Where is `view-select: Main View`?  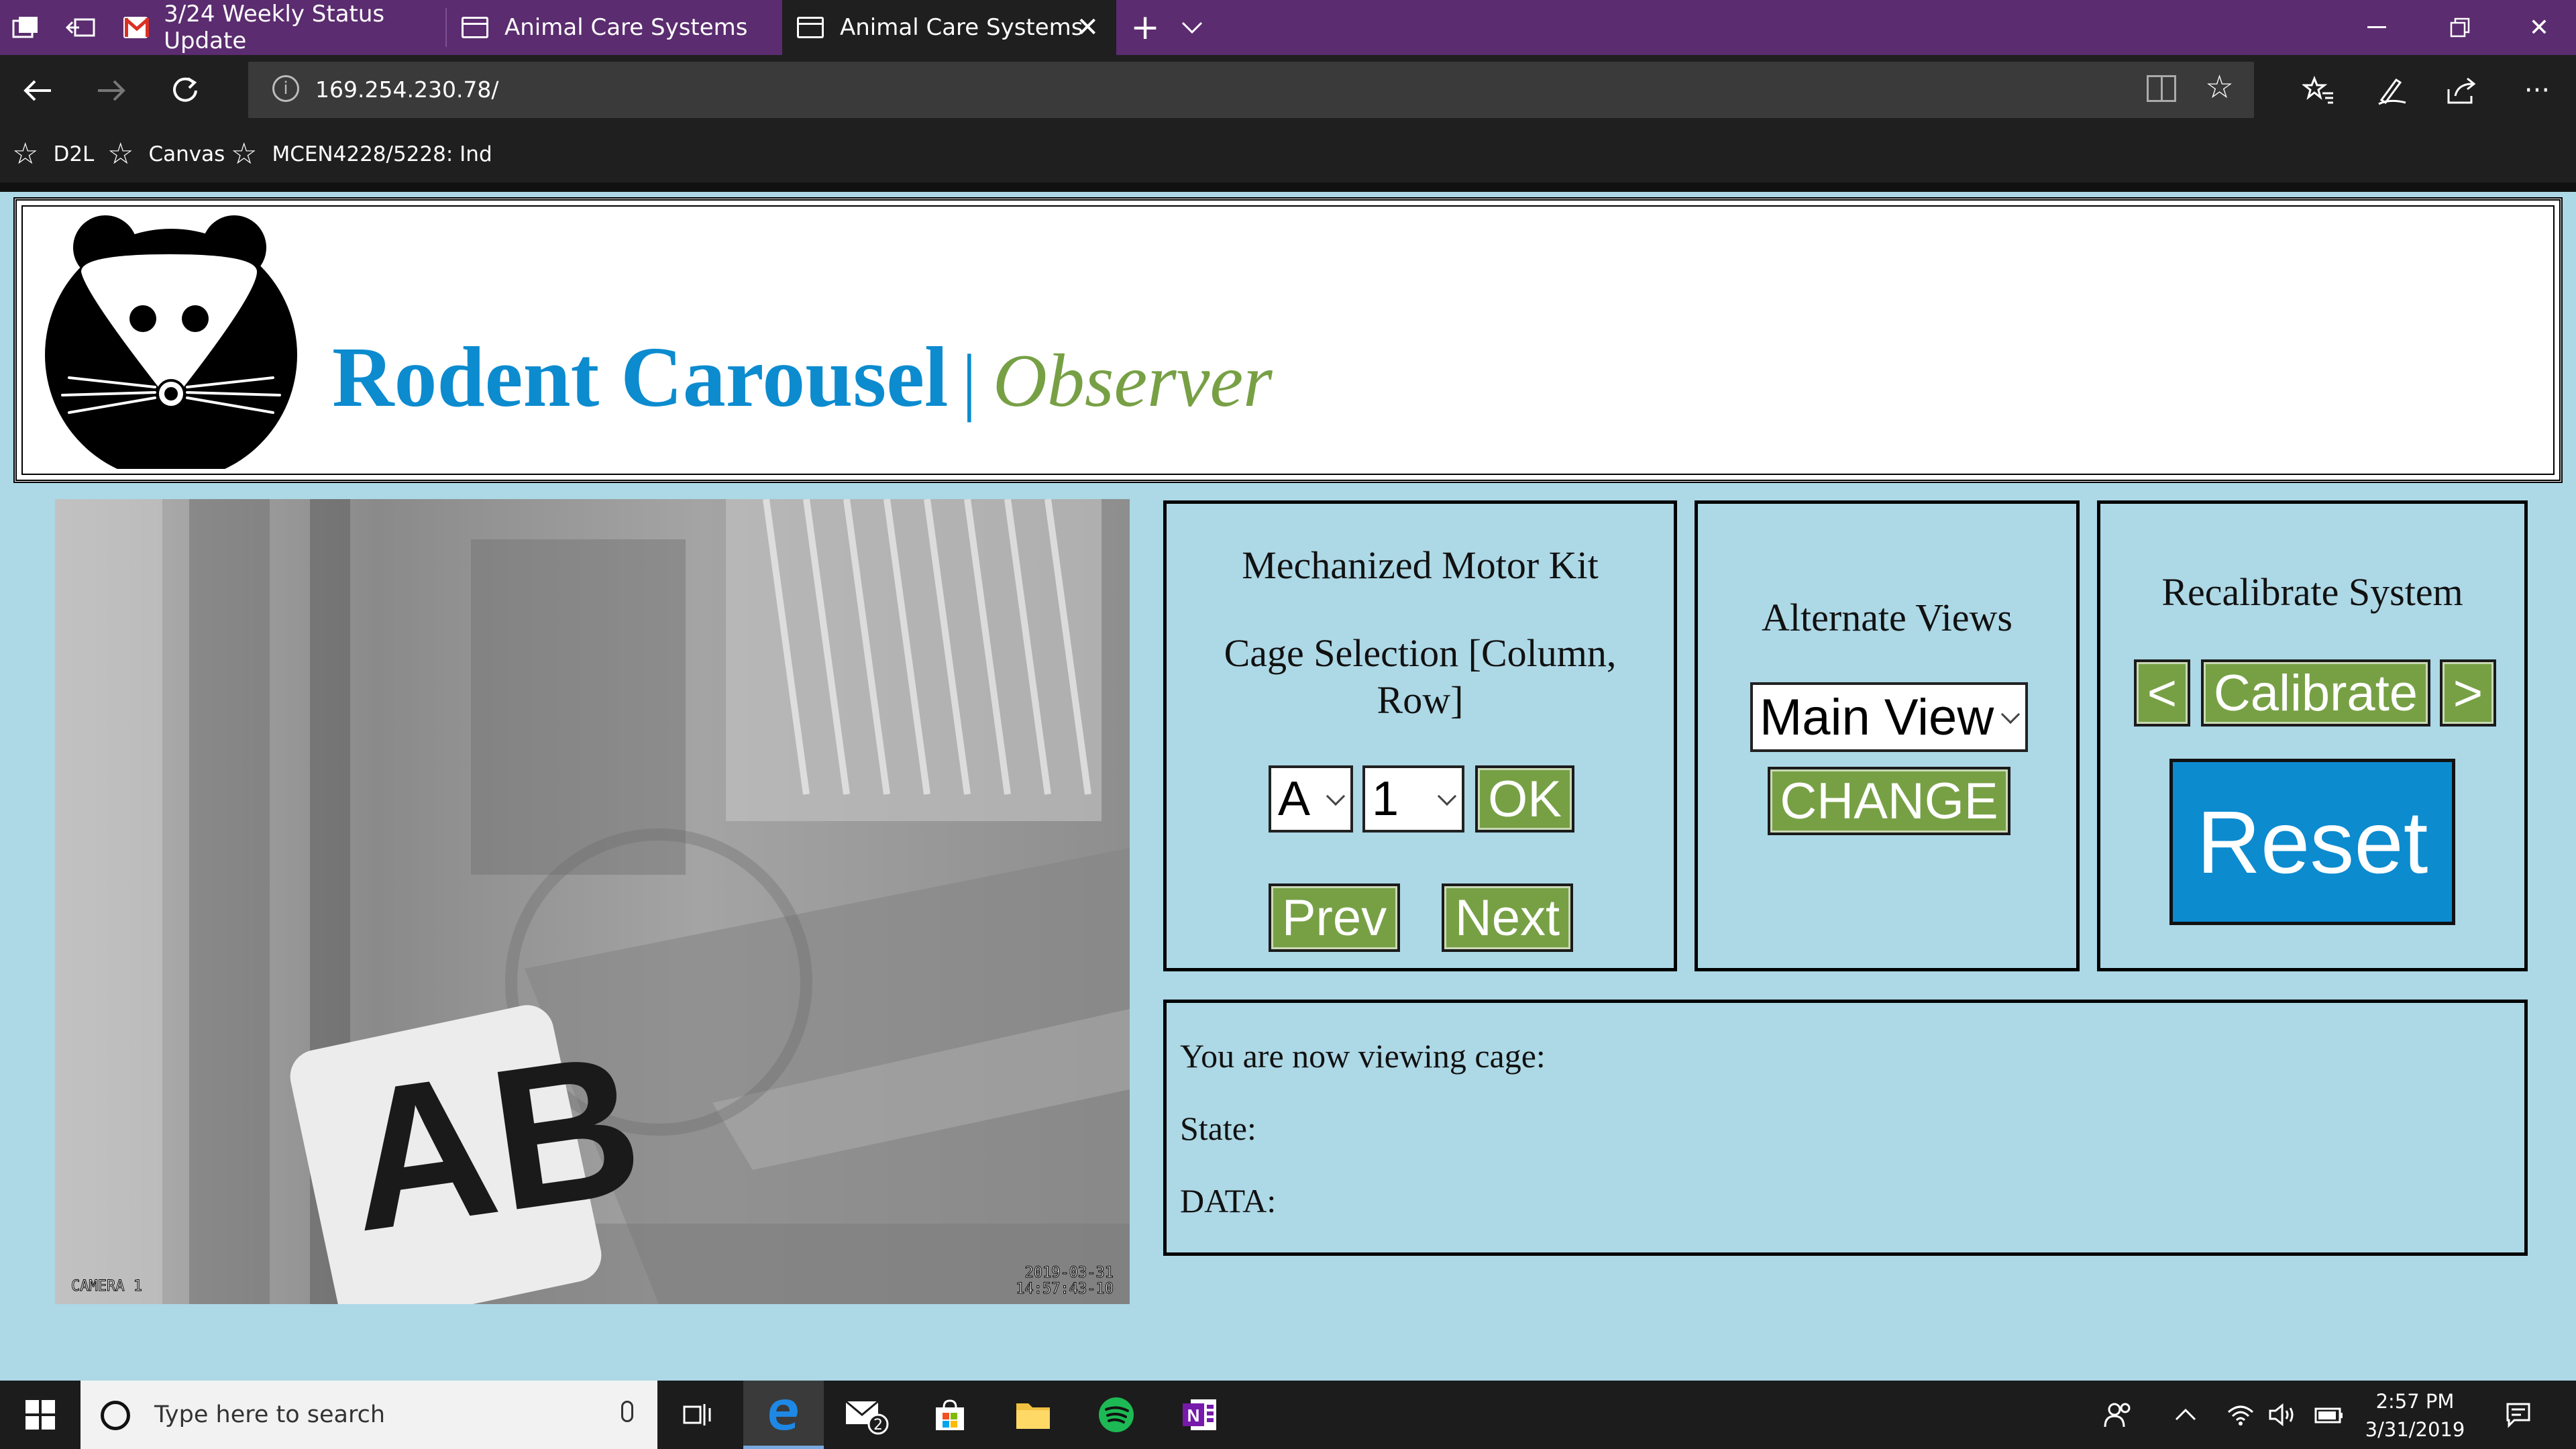
view-select: Main View is located at coordinates (1889, 717).